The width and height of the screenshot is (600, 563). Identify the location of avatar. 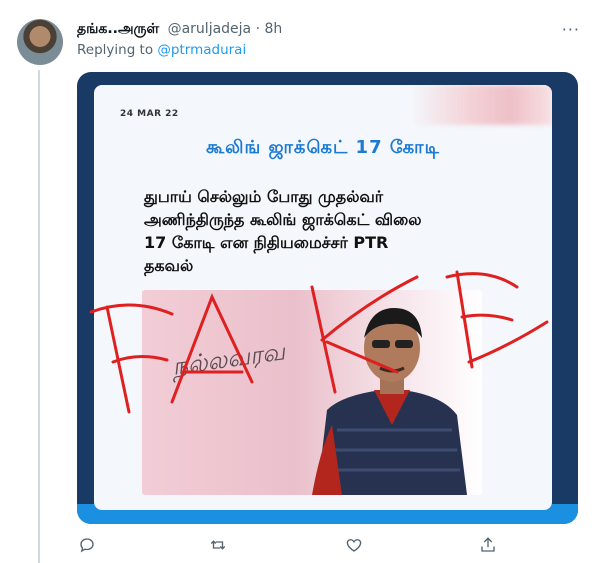
(40, 42).